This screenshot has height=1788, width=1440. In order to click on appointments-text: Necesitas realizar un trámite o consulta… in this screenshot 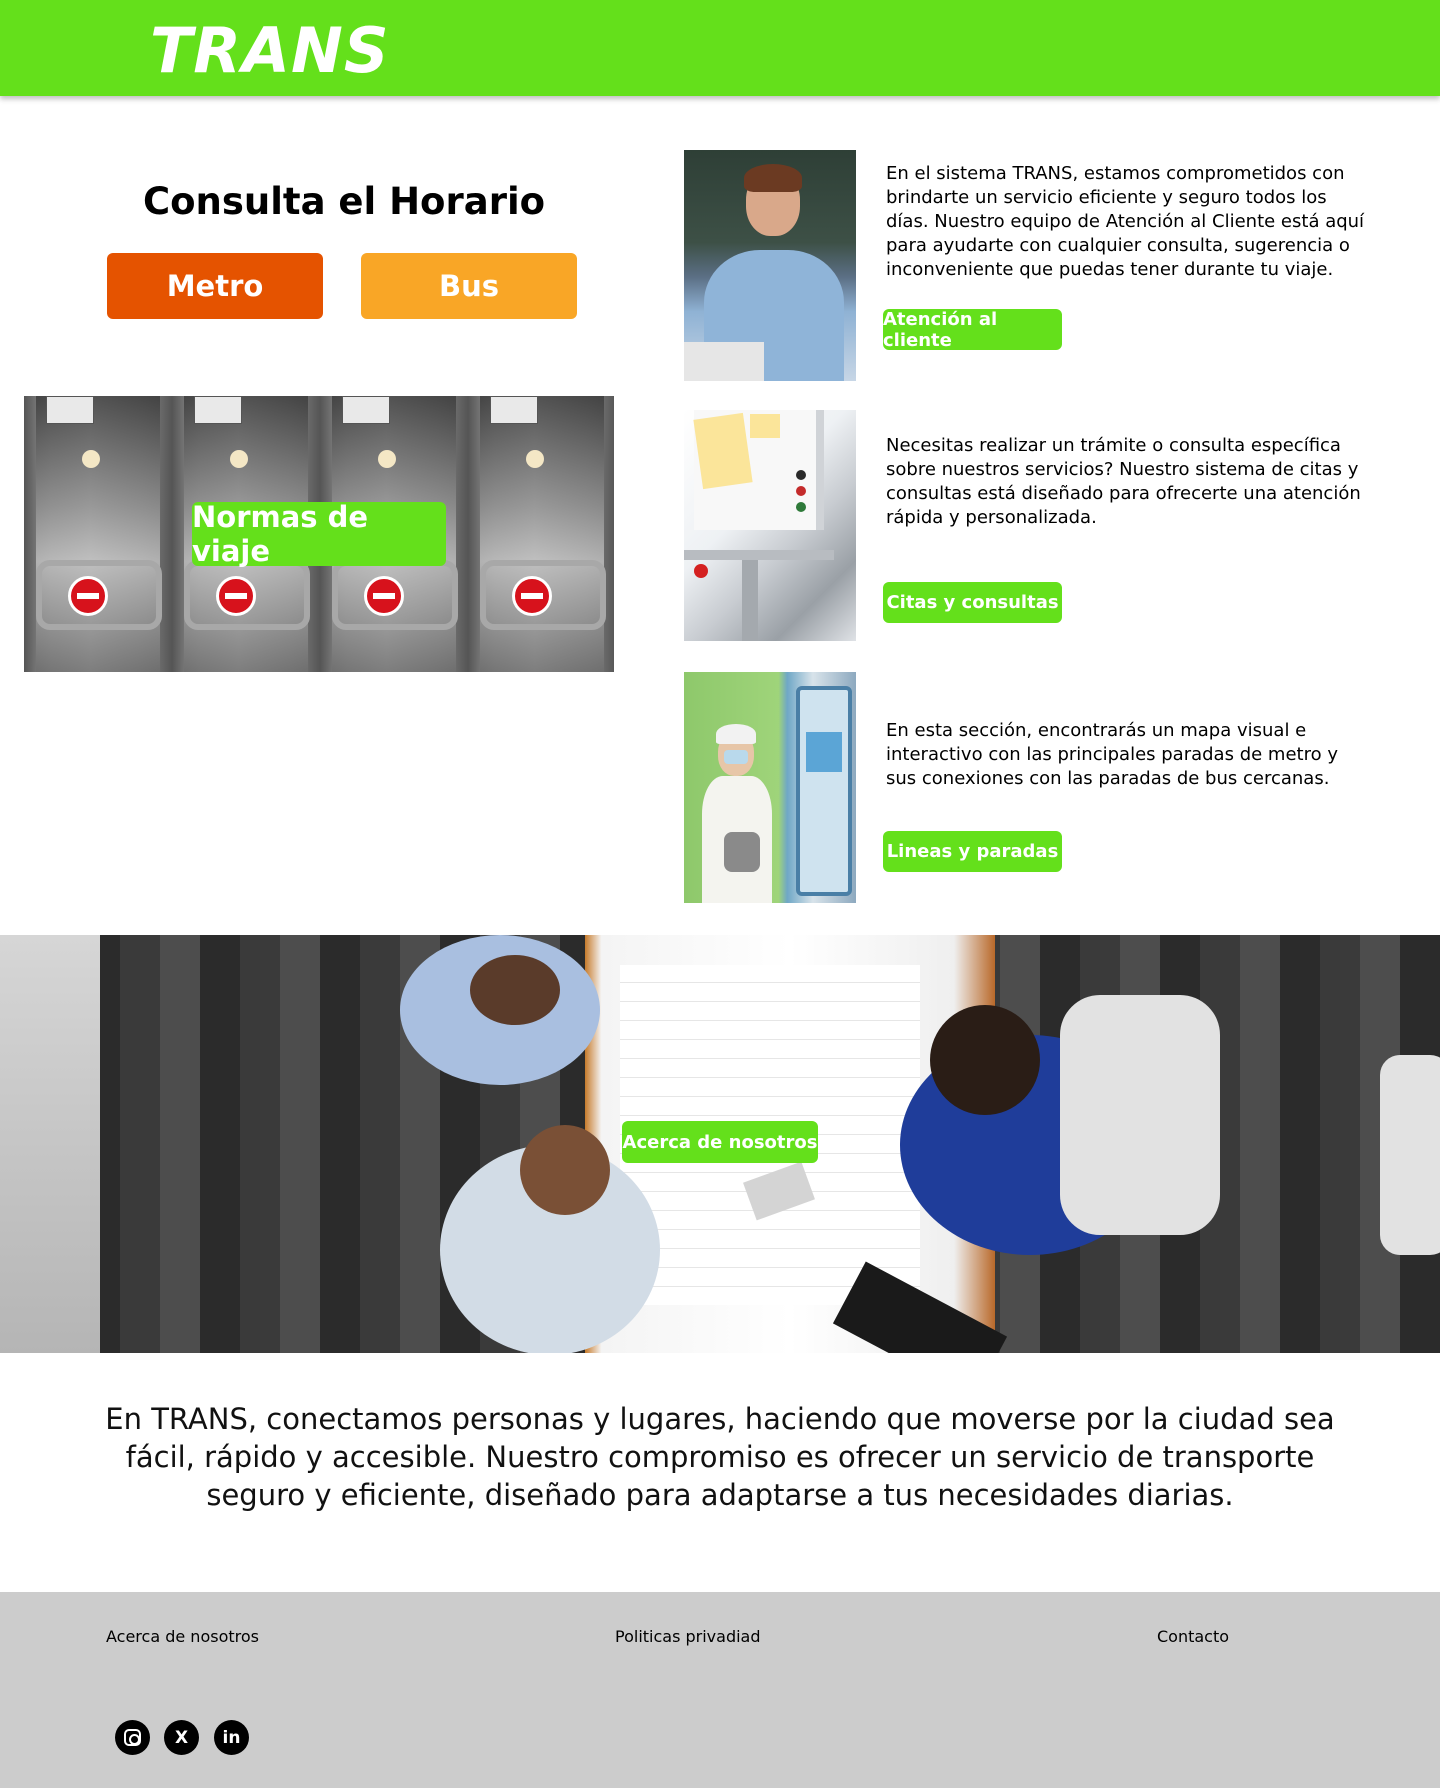, I will do `click(1123, 481)`.